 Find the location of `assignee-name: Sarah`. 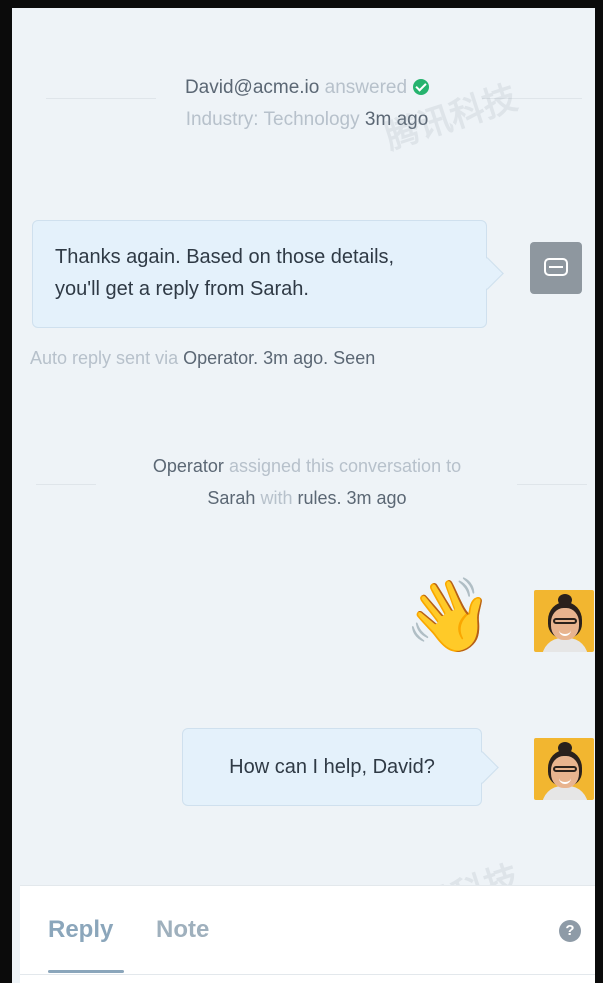

assignee-name: Sarah is located at coordinates (231, 498).